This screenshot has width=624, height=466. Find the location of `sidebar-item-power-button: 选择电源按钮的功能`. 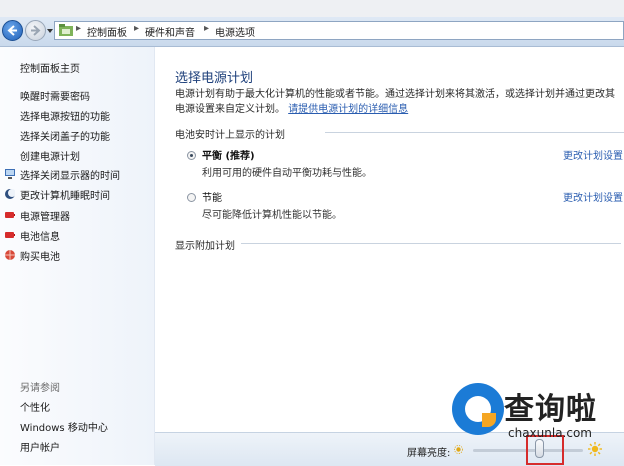

sidebar-item-power-button: 选择电源按钮的功能 is located at coordinates (65, 115).